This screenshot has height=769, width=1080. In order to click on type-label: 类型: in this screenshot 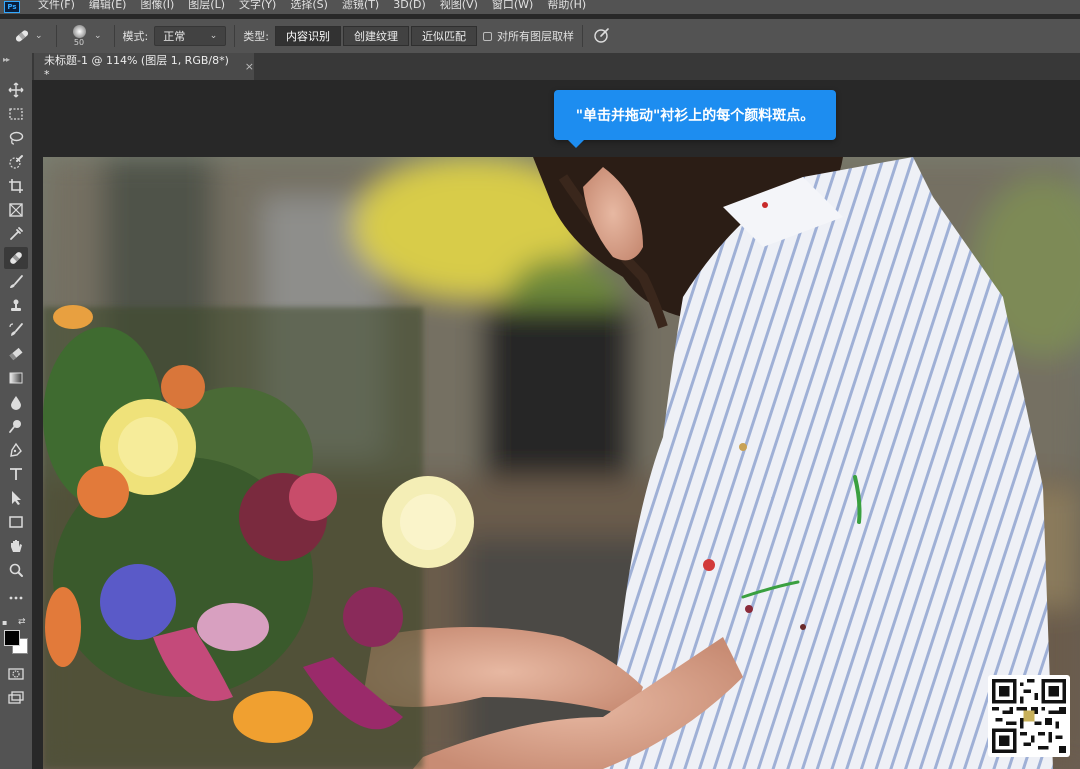, I will do `click(256, 36)`.